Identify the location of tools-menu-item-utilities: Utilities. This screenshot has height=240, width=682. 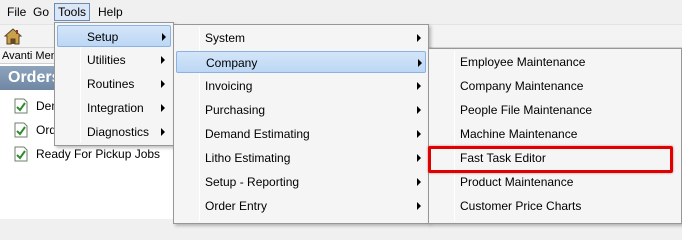
(114, 60).